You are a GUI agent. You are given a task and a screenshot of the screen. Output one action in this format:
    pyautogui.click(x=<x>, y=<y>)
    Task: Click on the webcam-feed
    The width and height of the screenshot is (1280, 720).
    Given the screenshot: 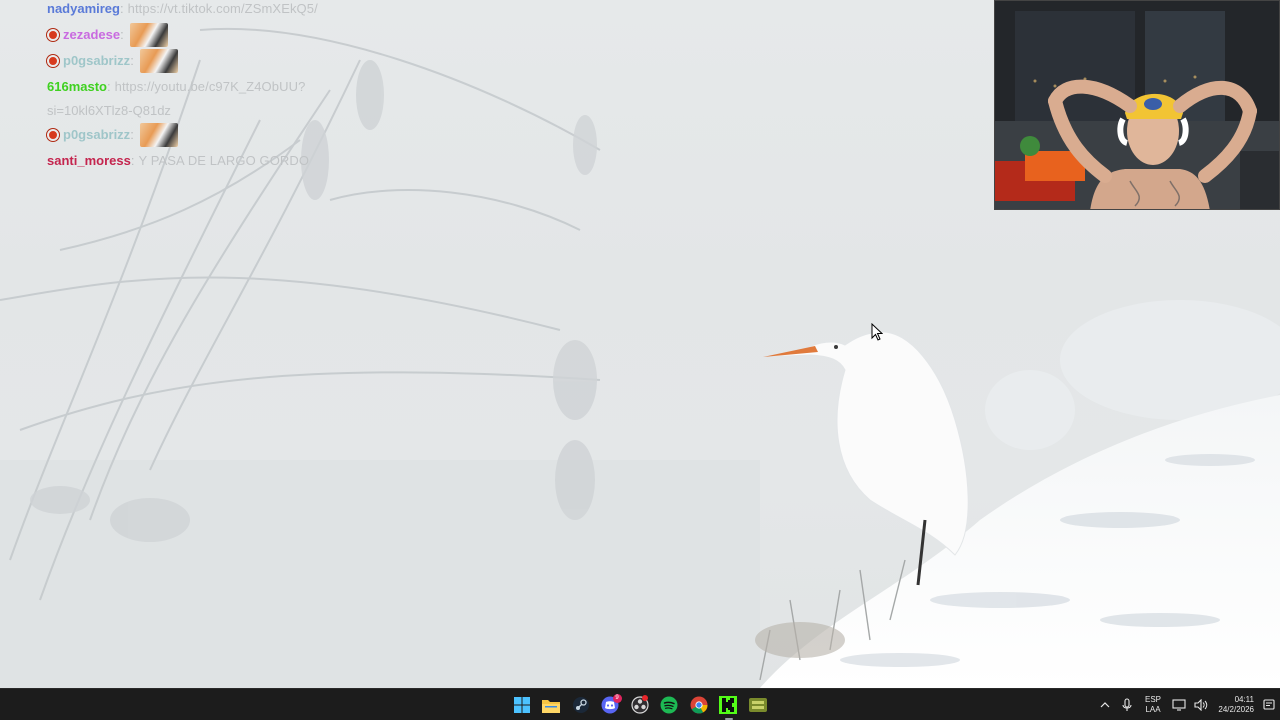 What is the action you would take?
    pyautogui.click(x=1137, y=105)
    